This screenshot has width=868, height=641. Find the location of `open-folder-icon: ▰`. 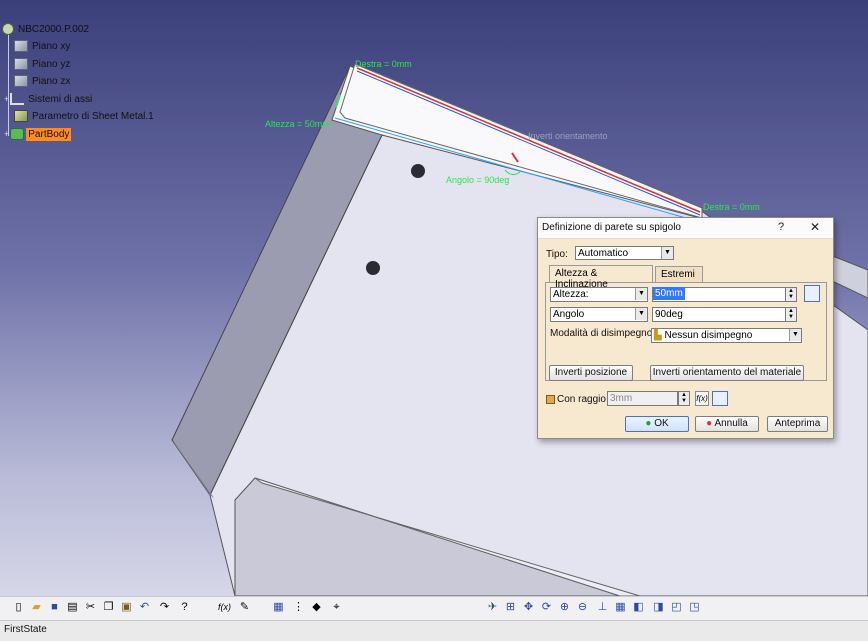

open-folder-icon: ▰ is located at coordinates (36, 607).